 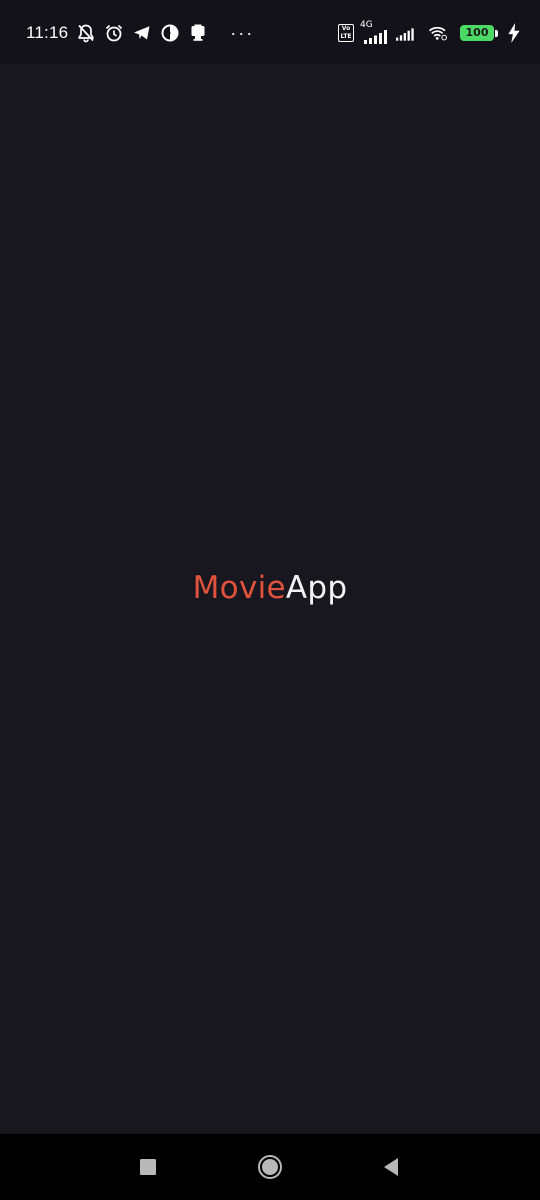 I want to click on home-icon, so click(x=270, y=1167).